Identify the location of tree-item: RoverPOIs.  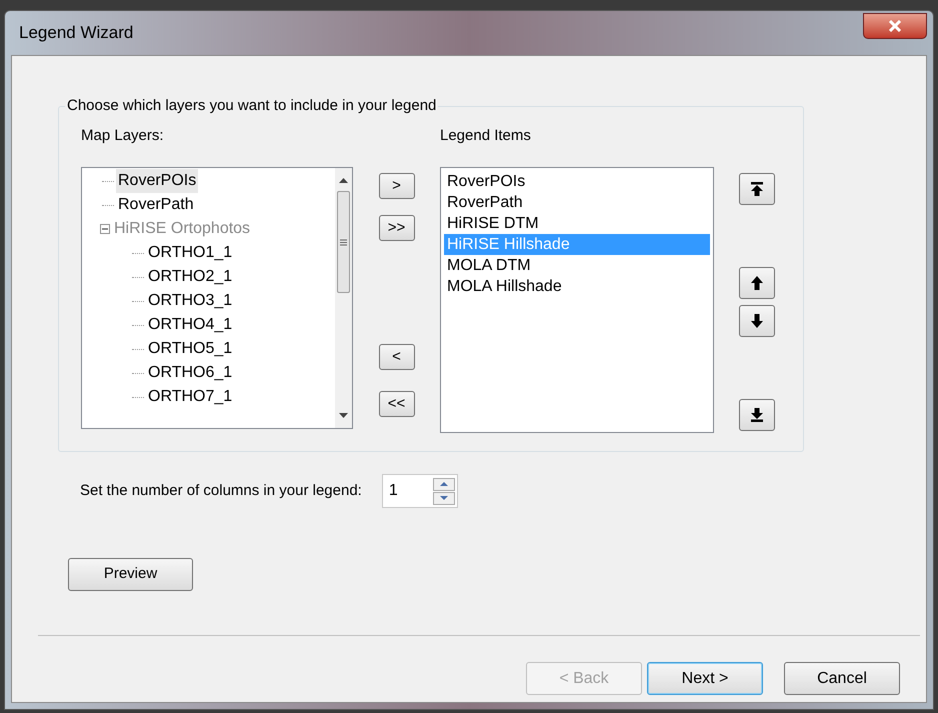
(157, 181).